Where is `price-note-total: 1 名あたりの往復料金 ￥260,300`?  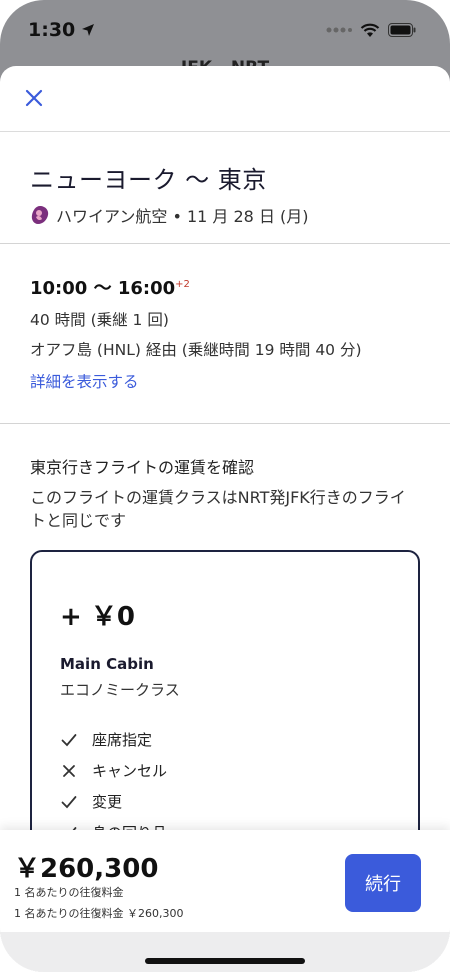 price-note-total: 1 名あたりの往復料金 ￥260,300 is located at coordinates (99, 913).